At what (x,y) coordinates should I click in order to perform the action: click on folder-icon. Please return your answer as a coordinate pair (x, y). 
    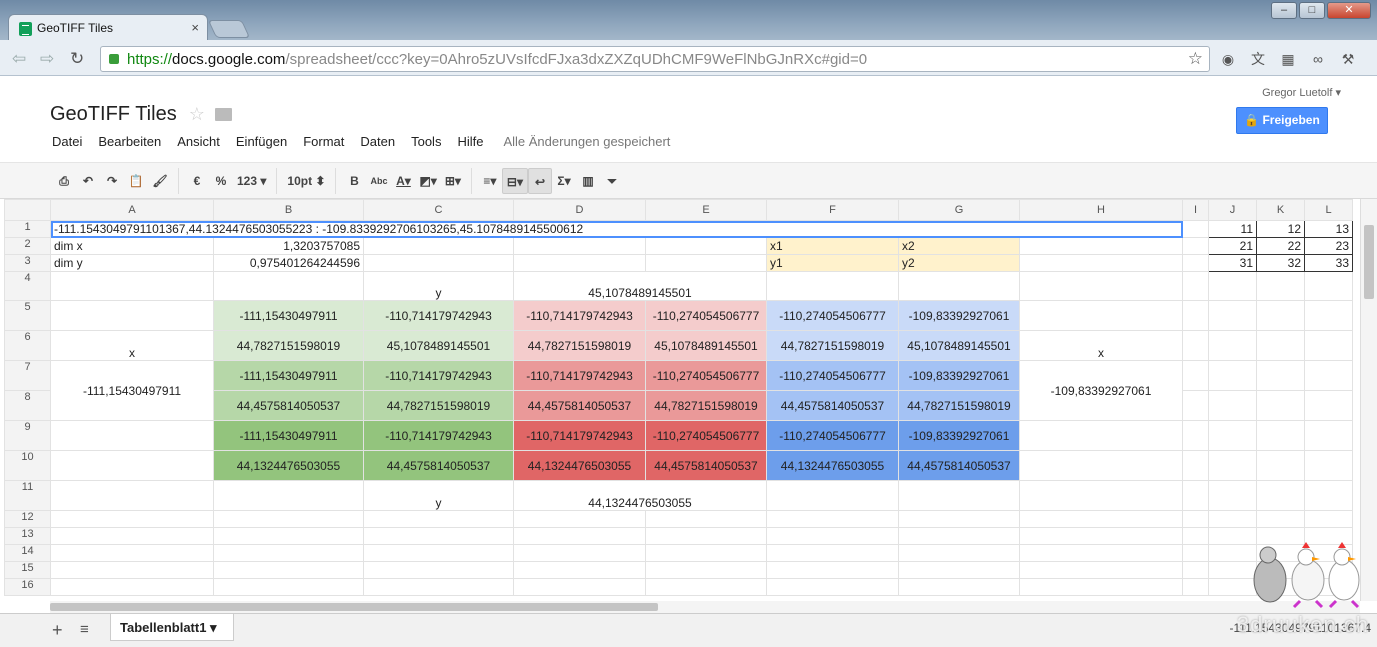
    Looking at the image, I should click on (223, 115).